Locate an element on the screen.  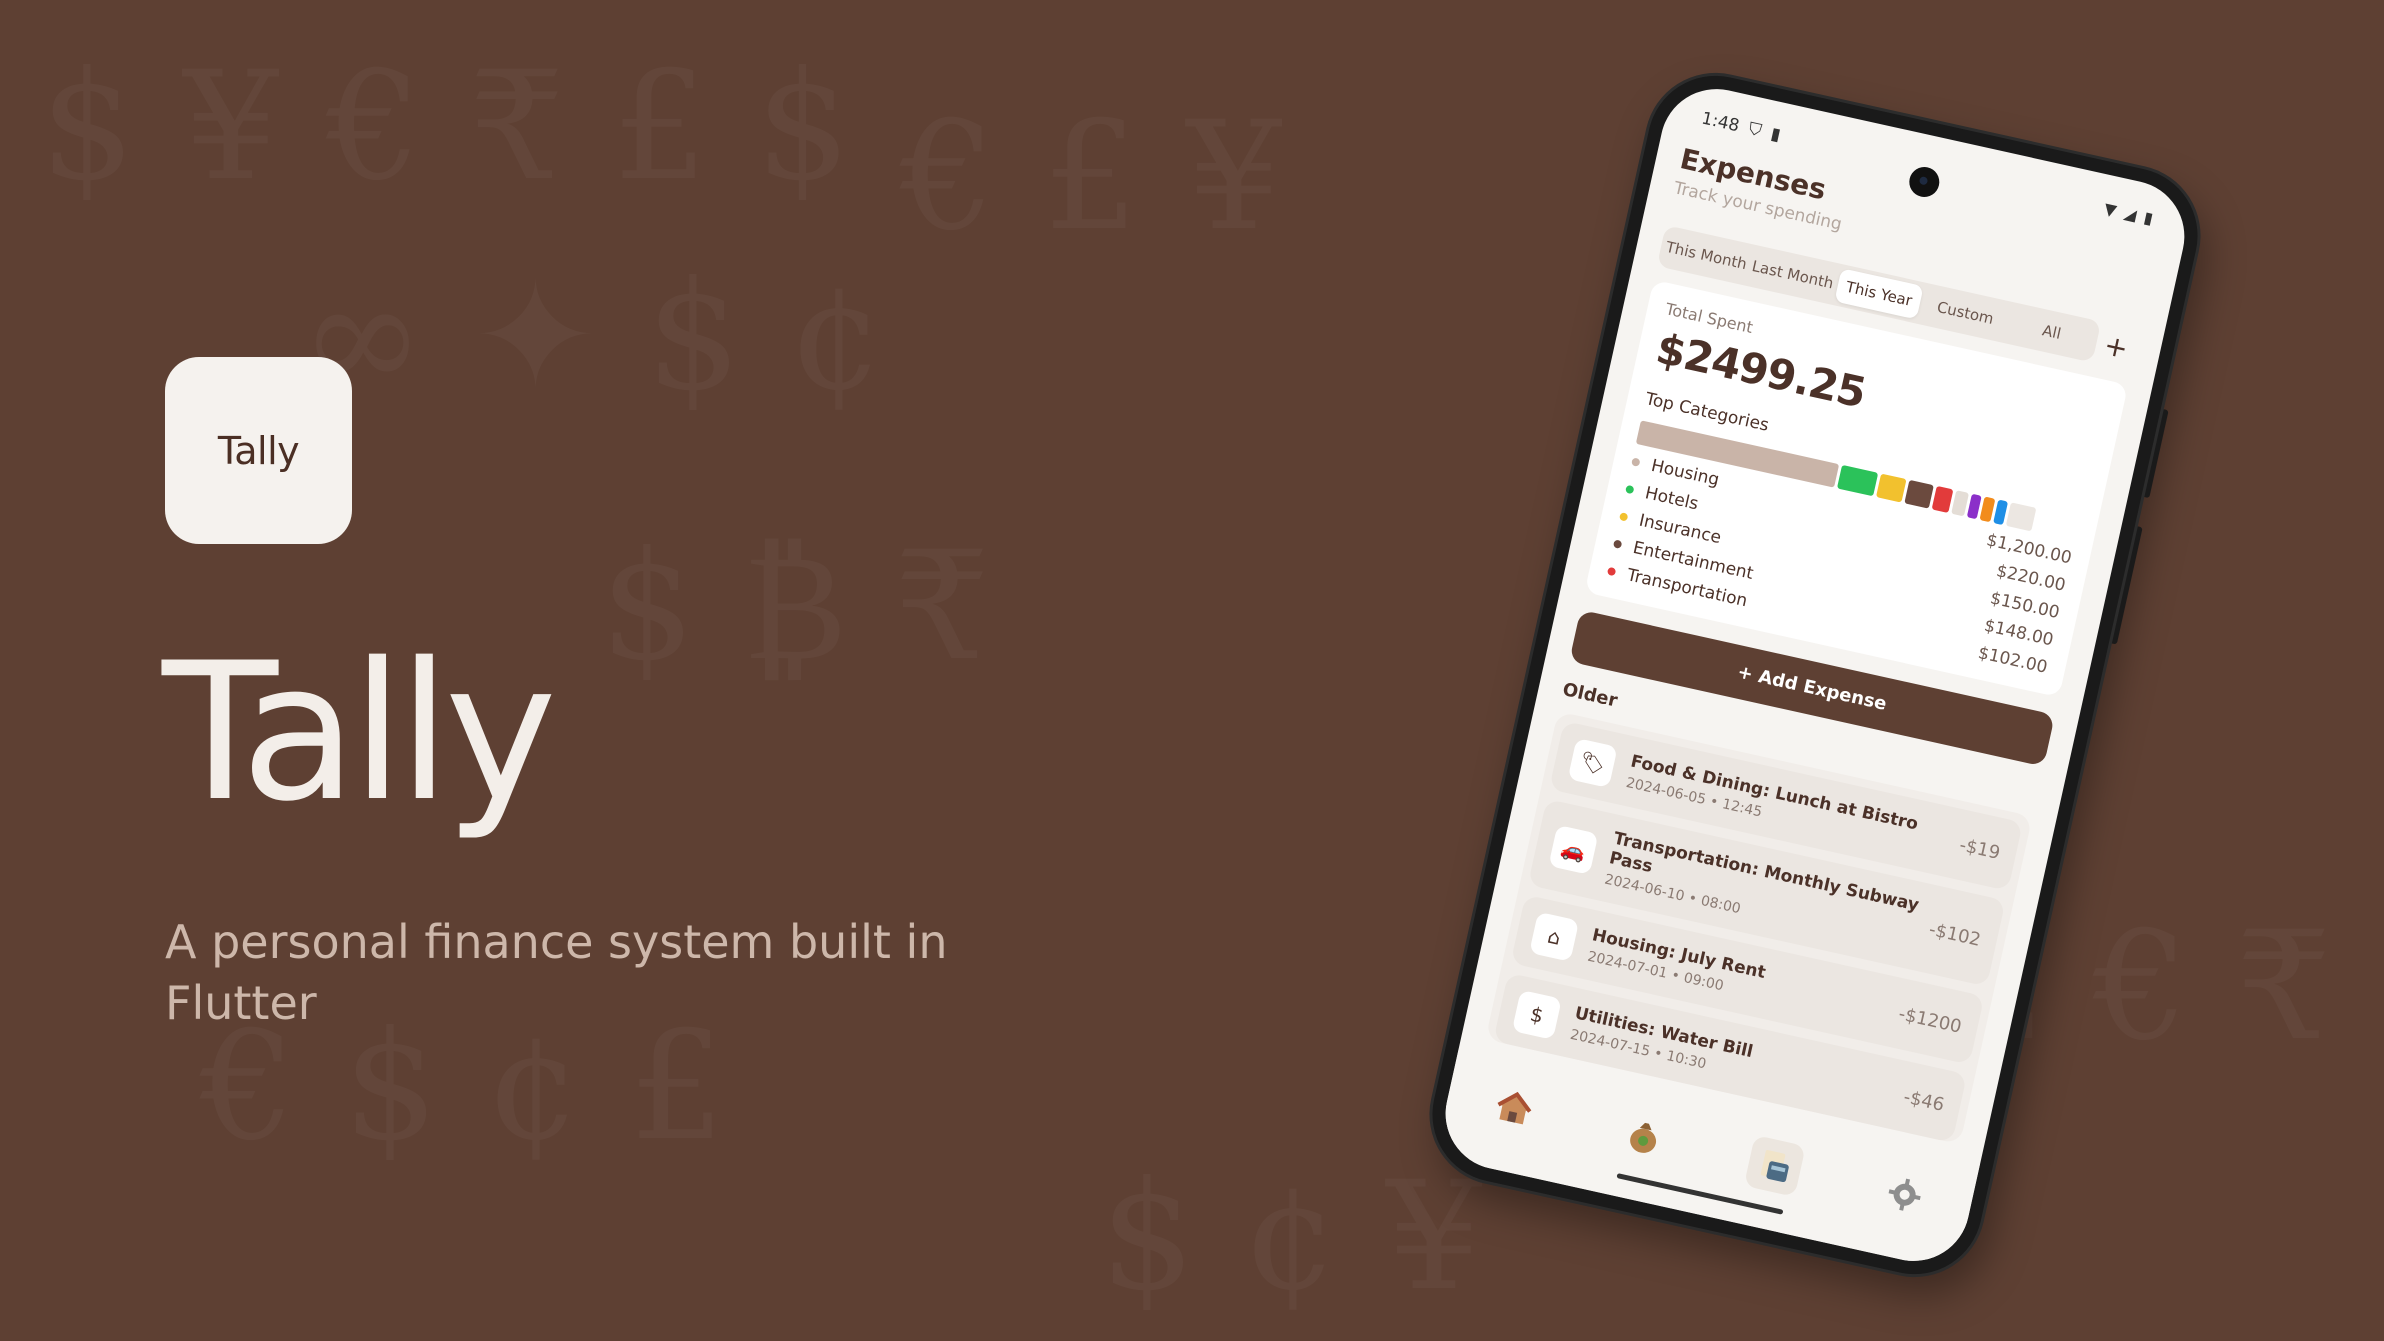
tab-this-month: This Month is located at coordinates (1707, 255).